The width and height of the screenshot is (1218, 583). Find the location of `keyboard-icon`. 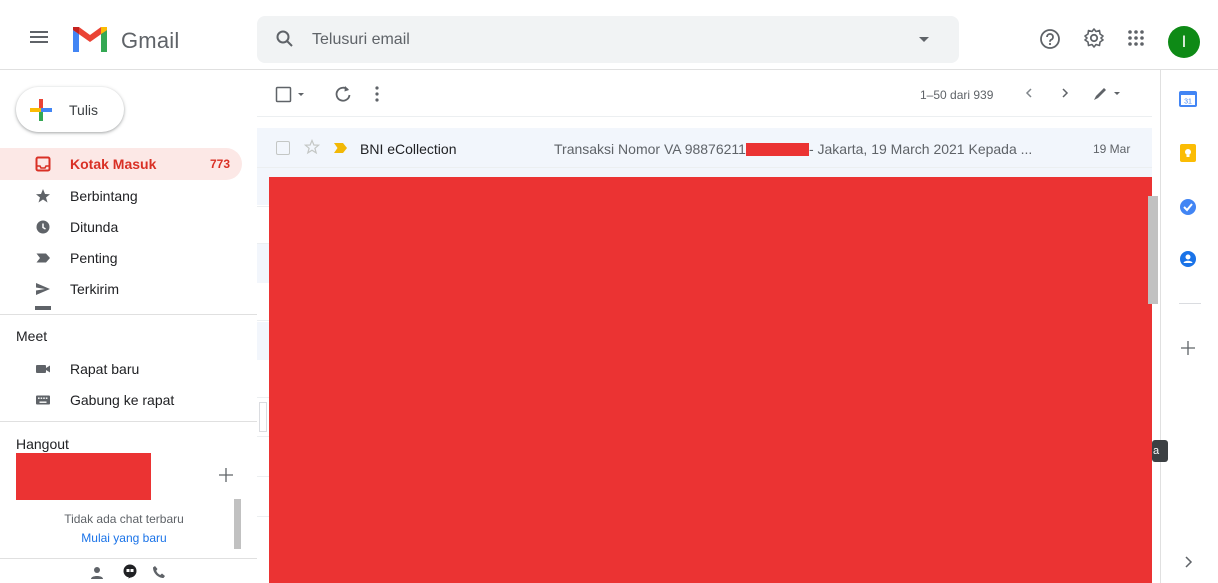

keyboard-icon is located at coordinates (43, 400).